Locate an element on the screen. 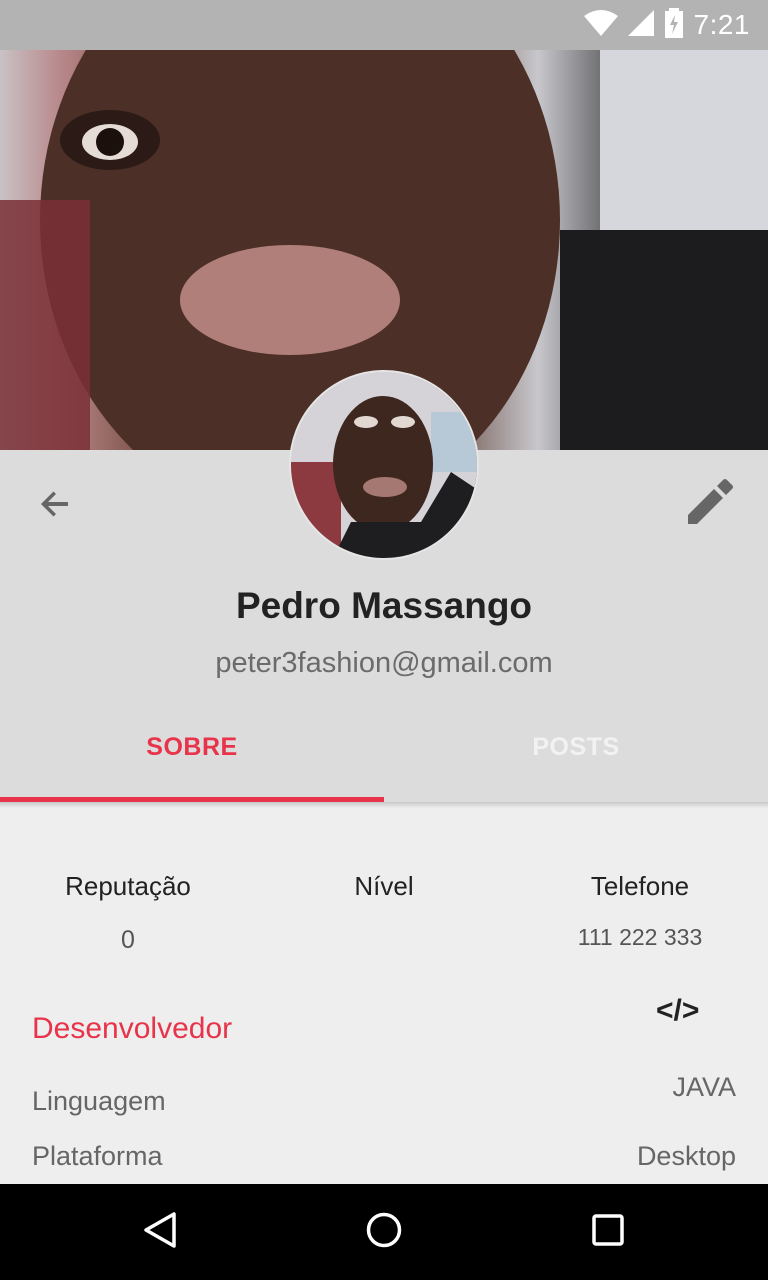 The width and height of the screenshot is (768, 1280). stat-phone-value: 111 222 333 is located at coordinates (640, 937).